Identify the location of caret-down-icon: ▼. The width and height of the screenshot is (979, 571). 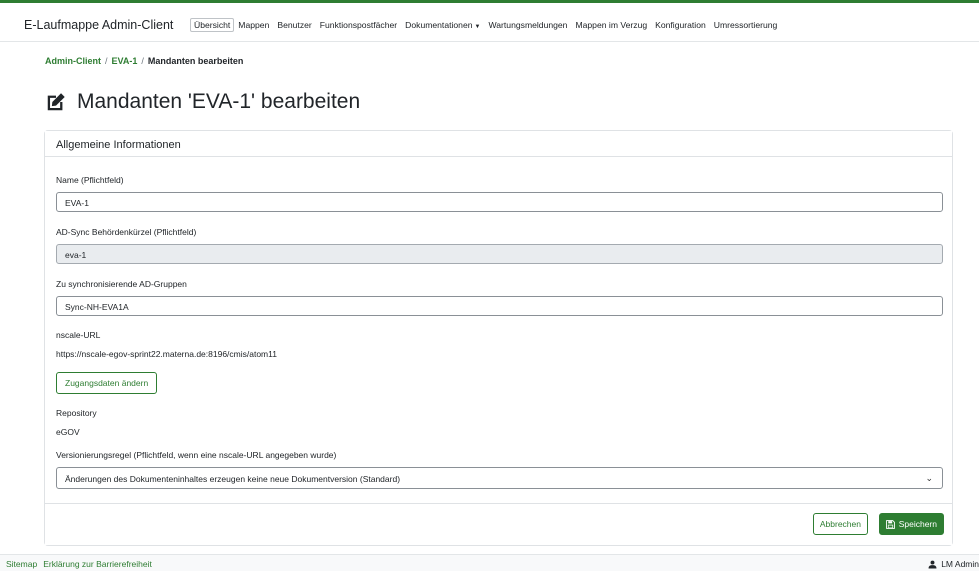
(477, 27).